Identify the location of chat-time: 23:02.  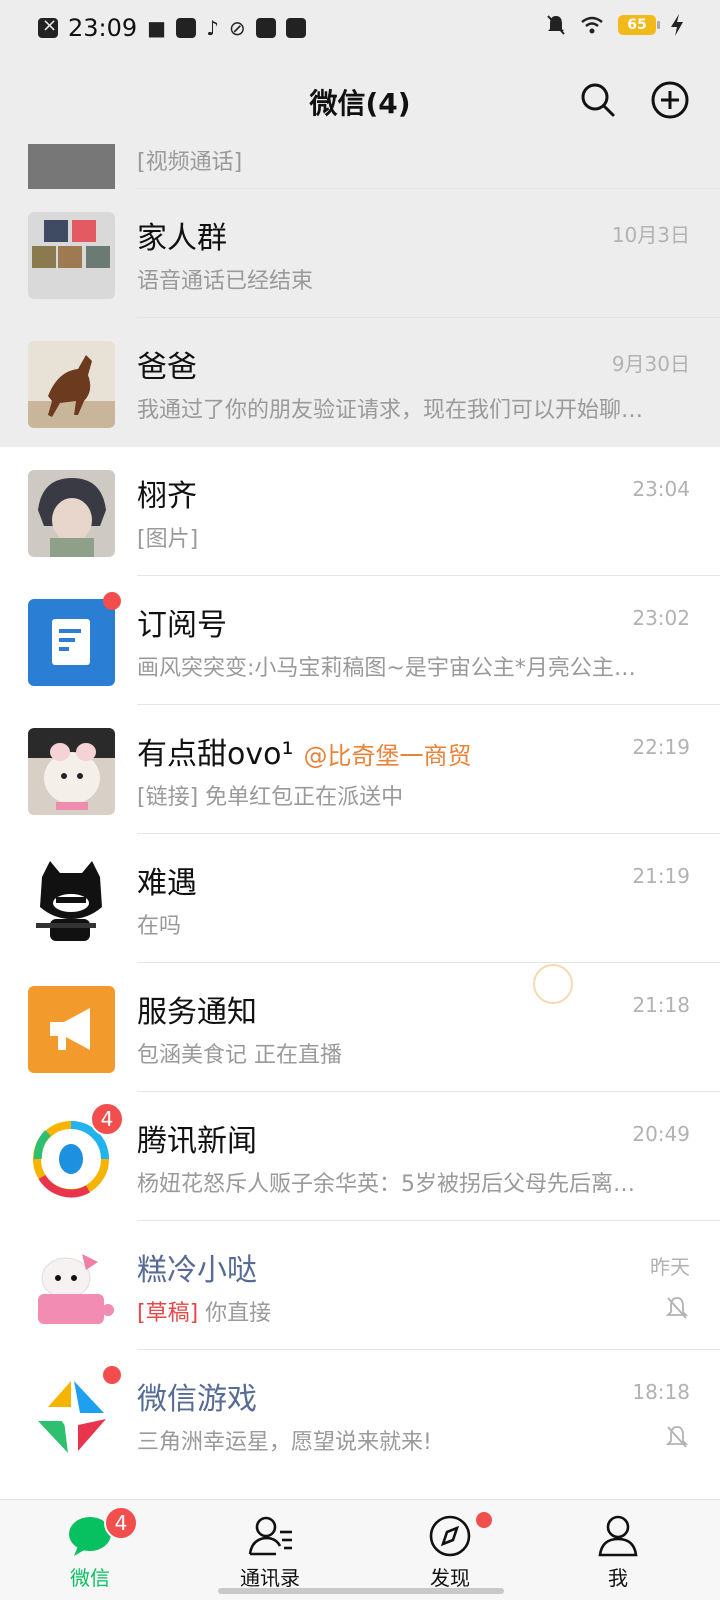
(661, 618).